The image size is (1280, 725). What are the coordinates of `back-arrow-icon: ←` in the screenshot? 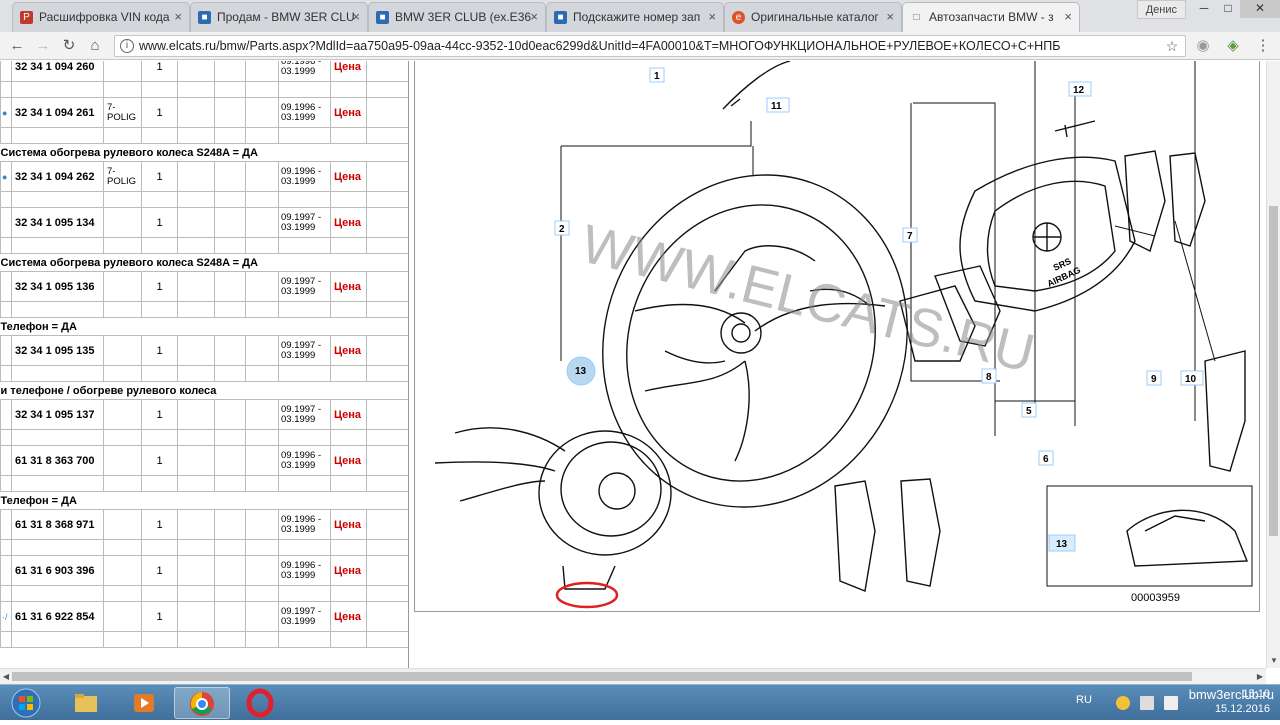 It's located at (17, 46).